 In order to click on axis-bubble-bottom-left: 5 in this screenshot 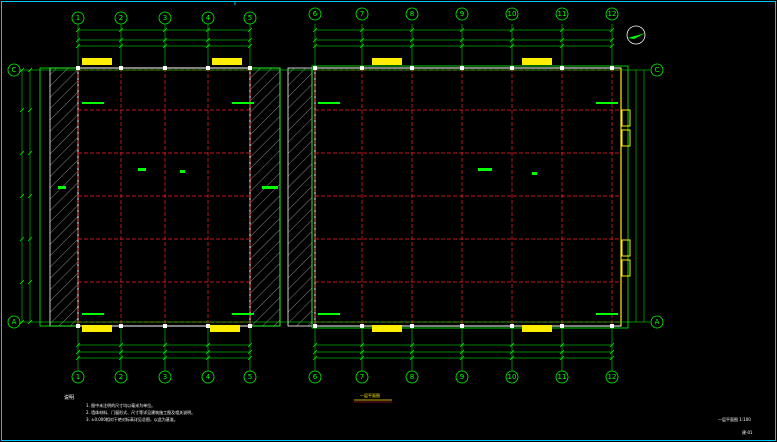, I will do `click(250, 377)`.